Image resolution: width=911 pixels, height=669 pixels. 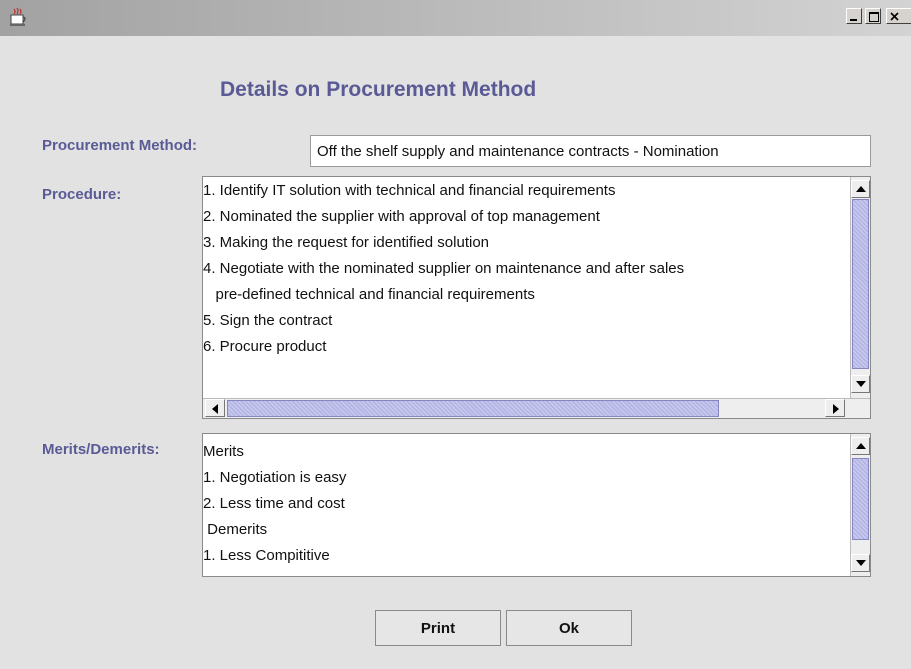 I want to click on procedure-line: 5. Sign the contract, so click(x=268, y=320).